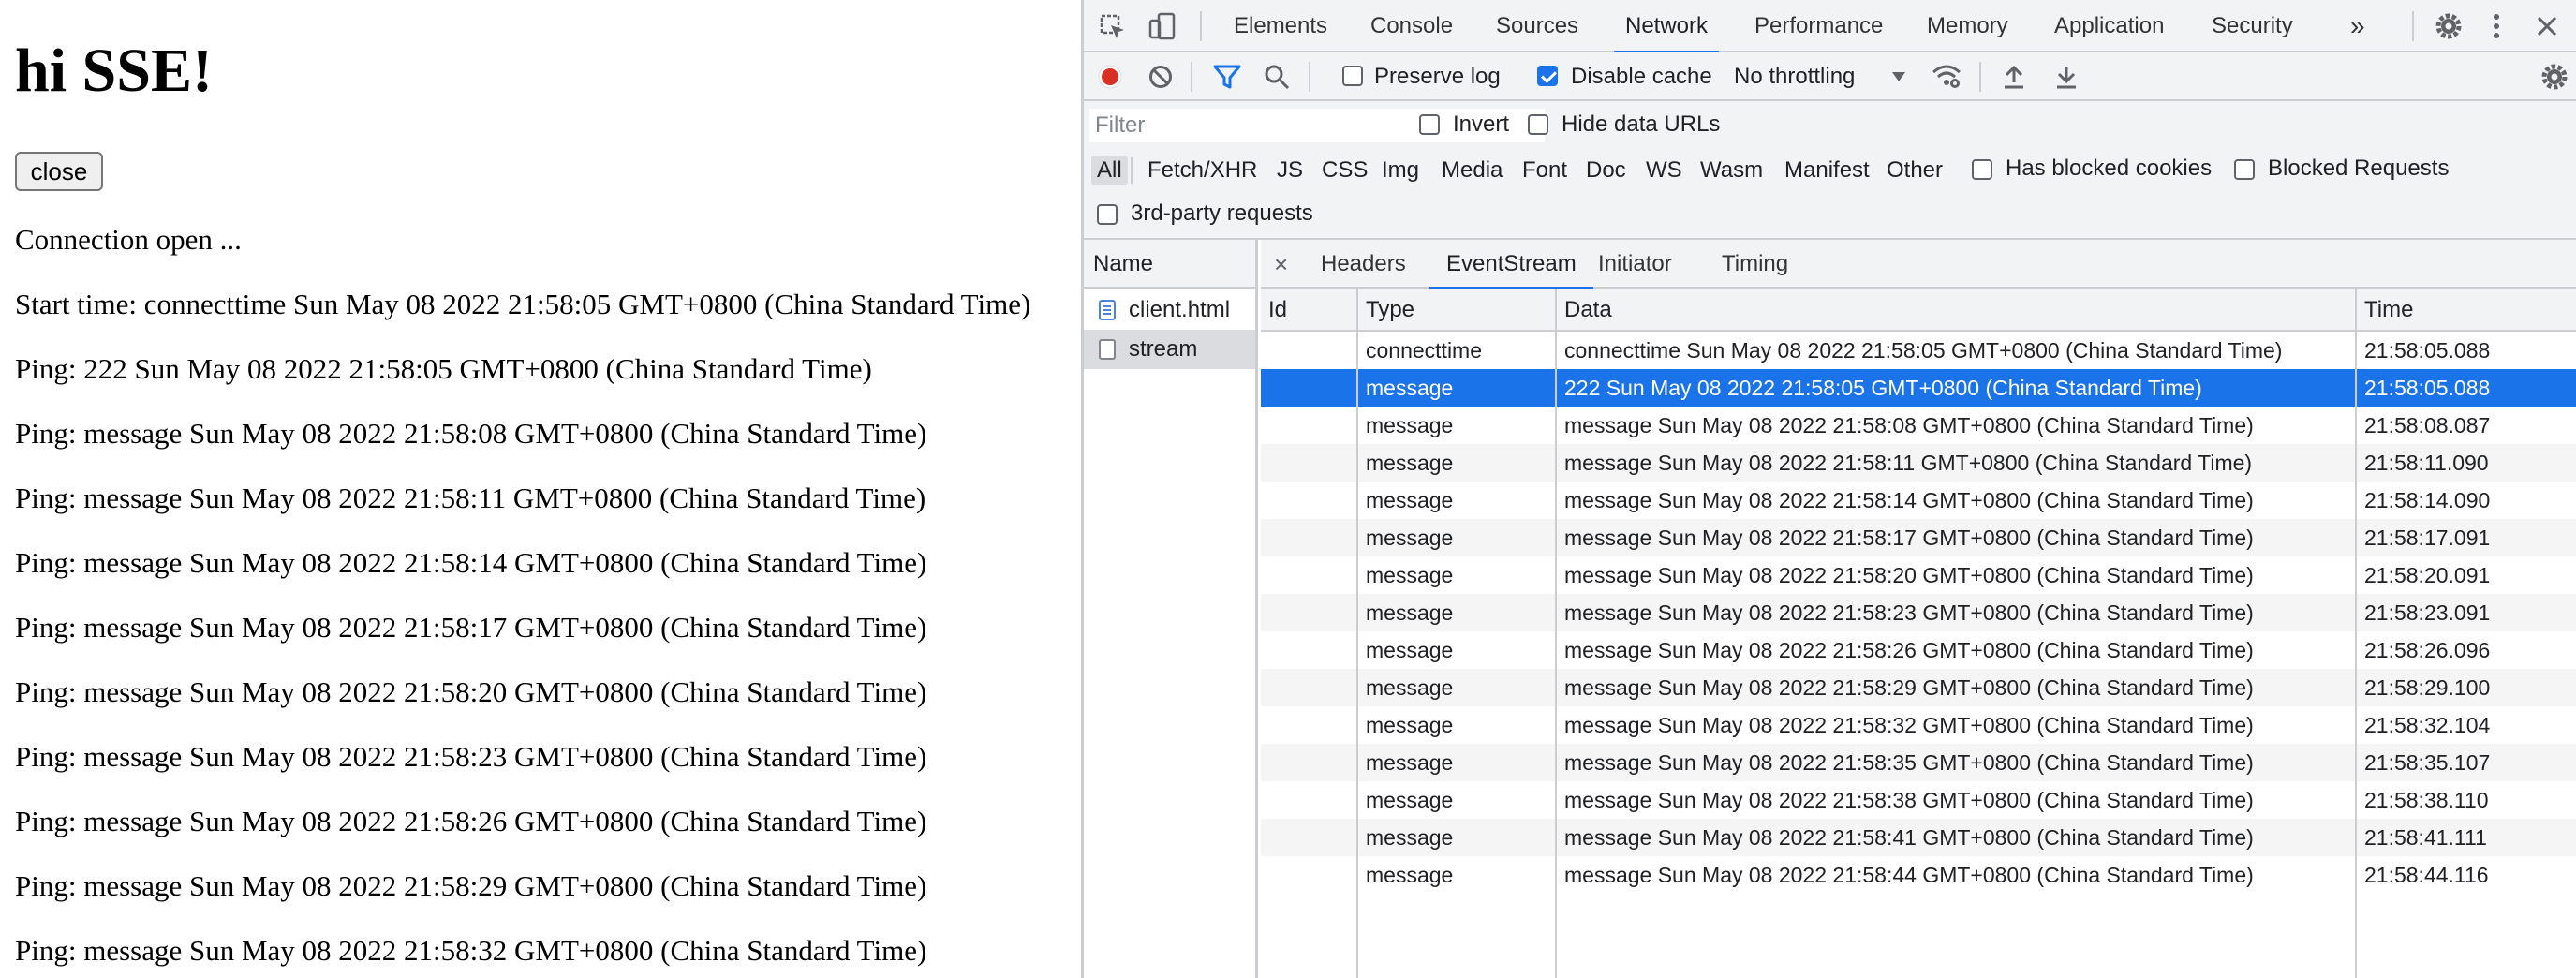 Image resolution: width=2576 pixels, height=978 pixels. Describe the element at coordinates (1664, 170) in the screenshot. I see `type-filter-ws: WS` at that location.